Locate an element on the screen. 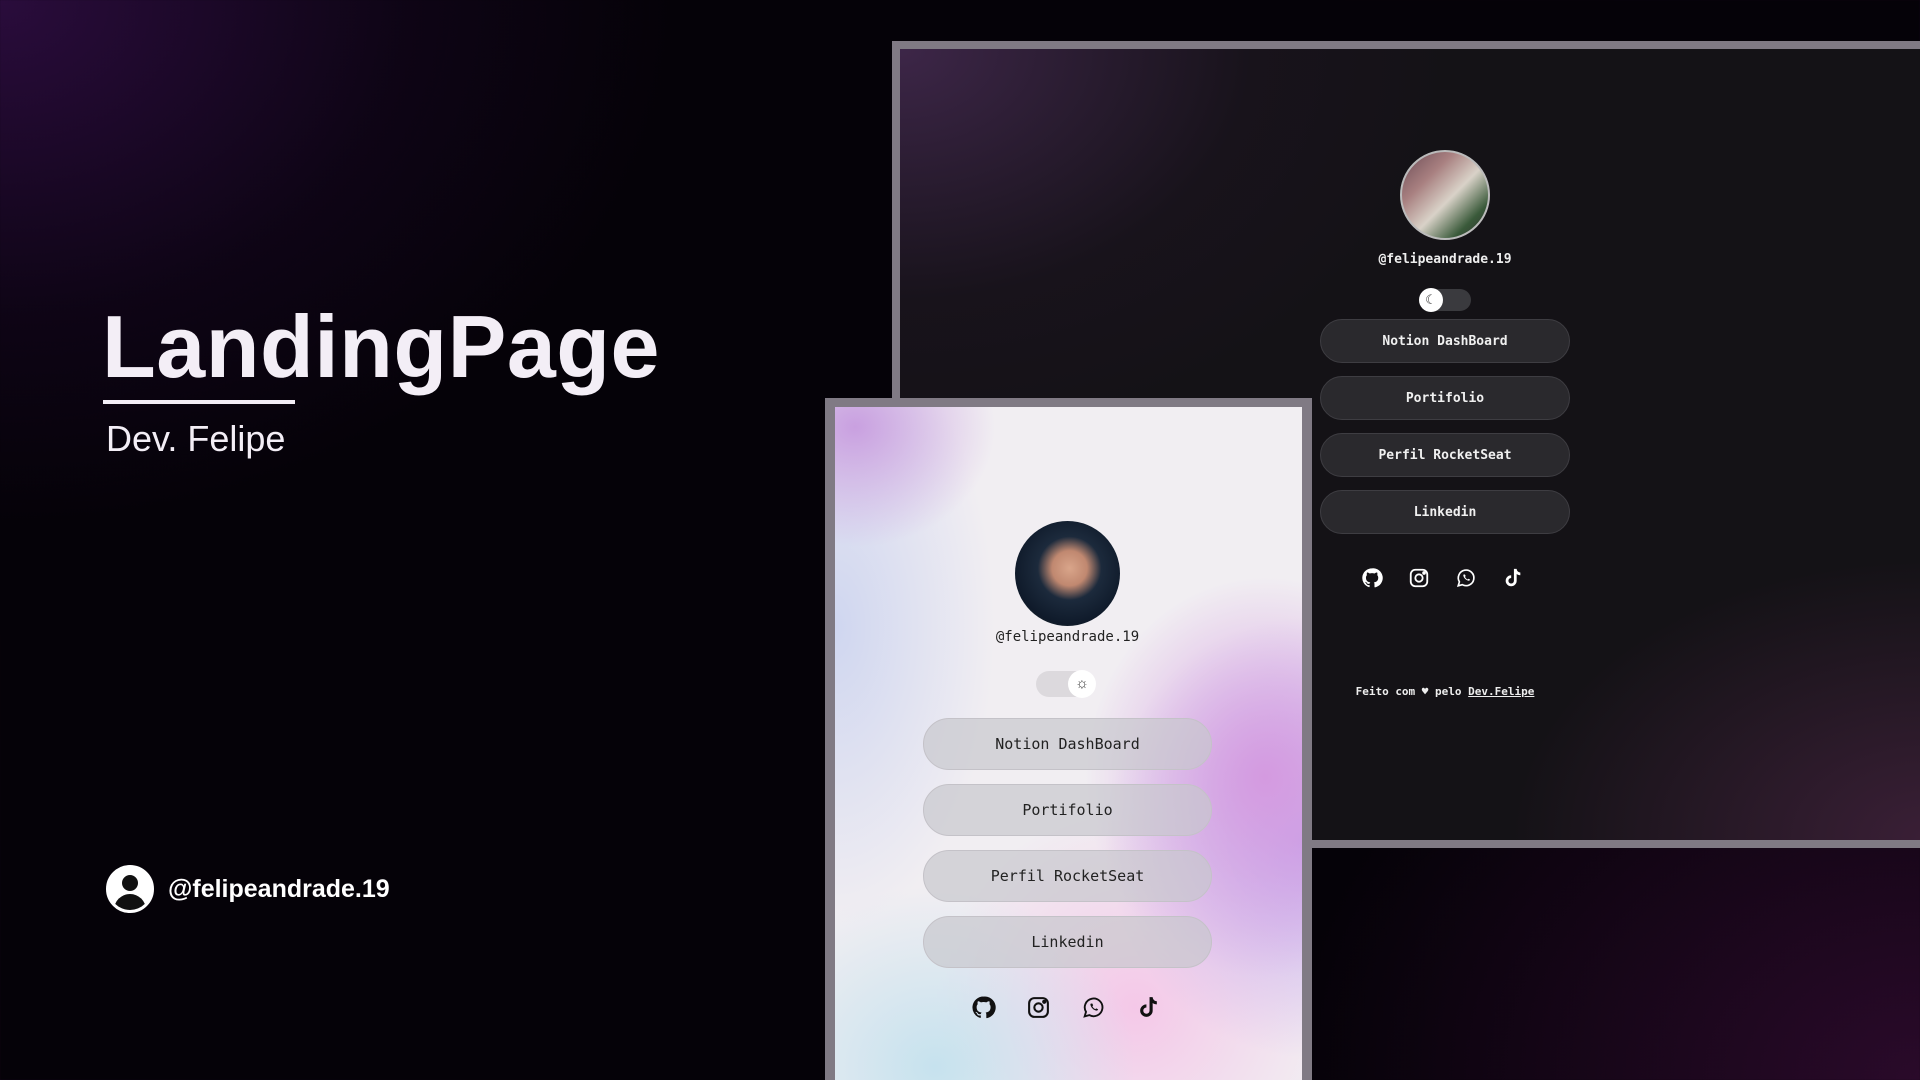 The image size is (1920, 1080). footer-credit: Feito com ♥ pelo Dev.Felipe is located at coordinates (1445, 691).